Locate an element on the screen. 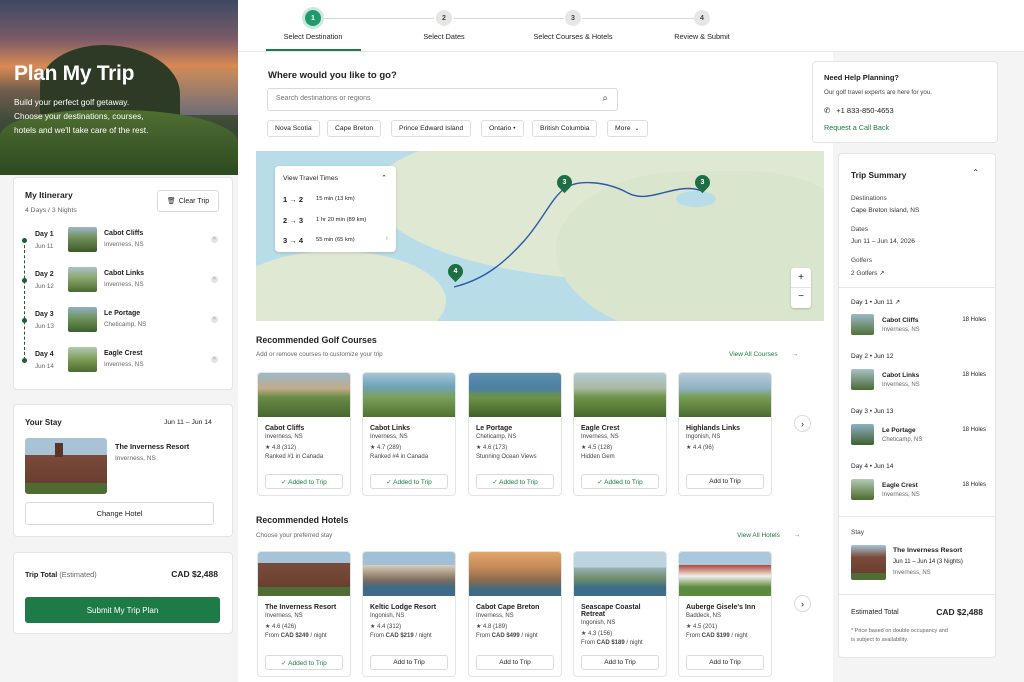  search-field: ⌕ is located at coordinates (442, 99).